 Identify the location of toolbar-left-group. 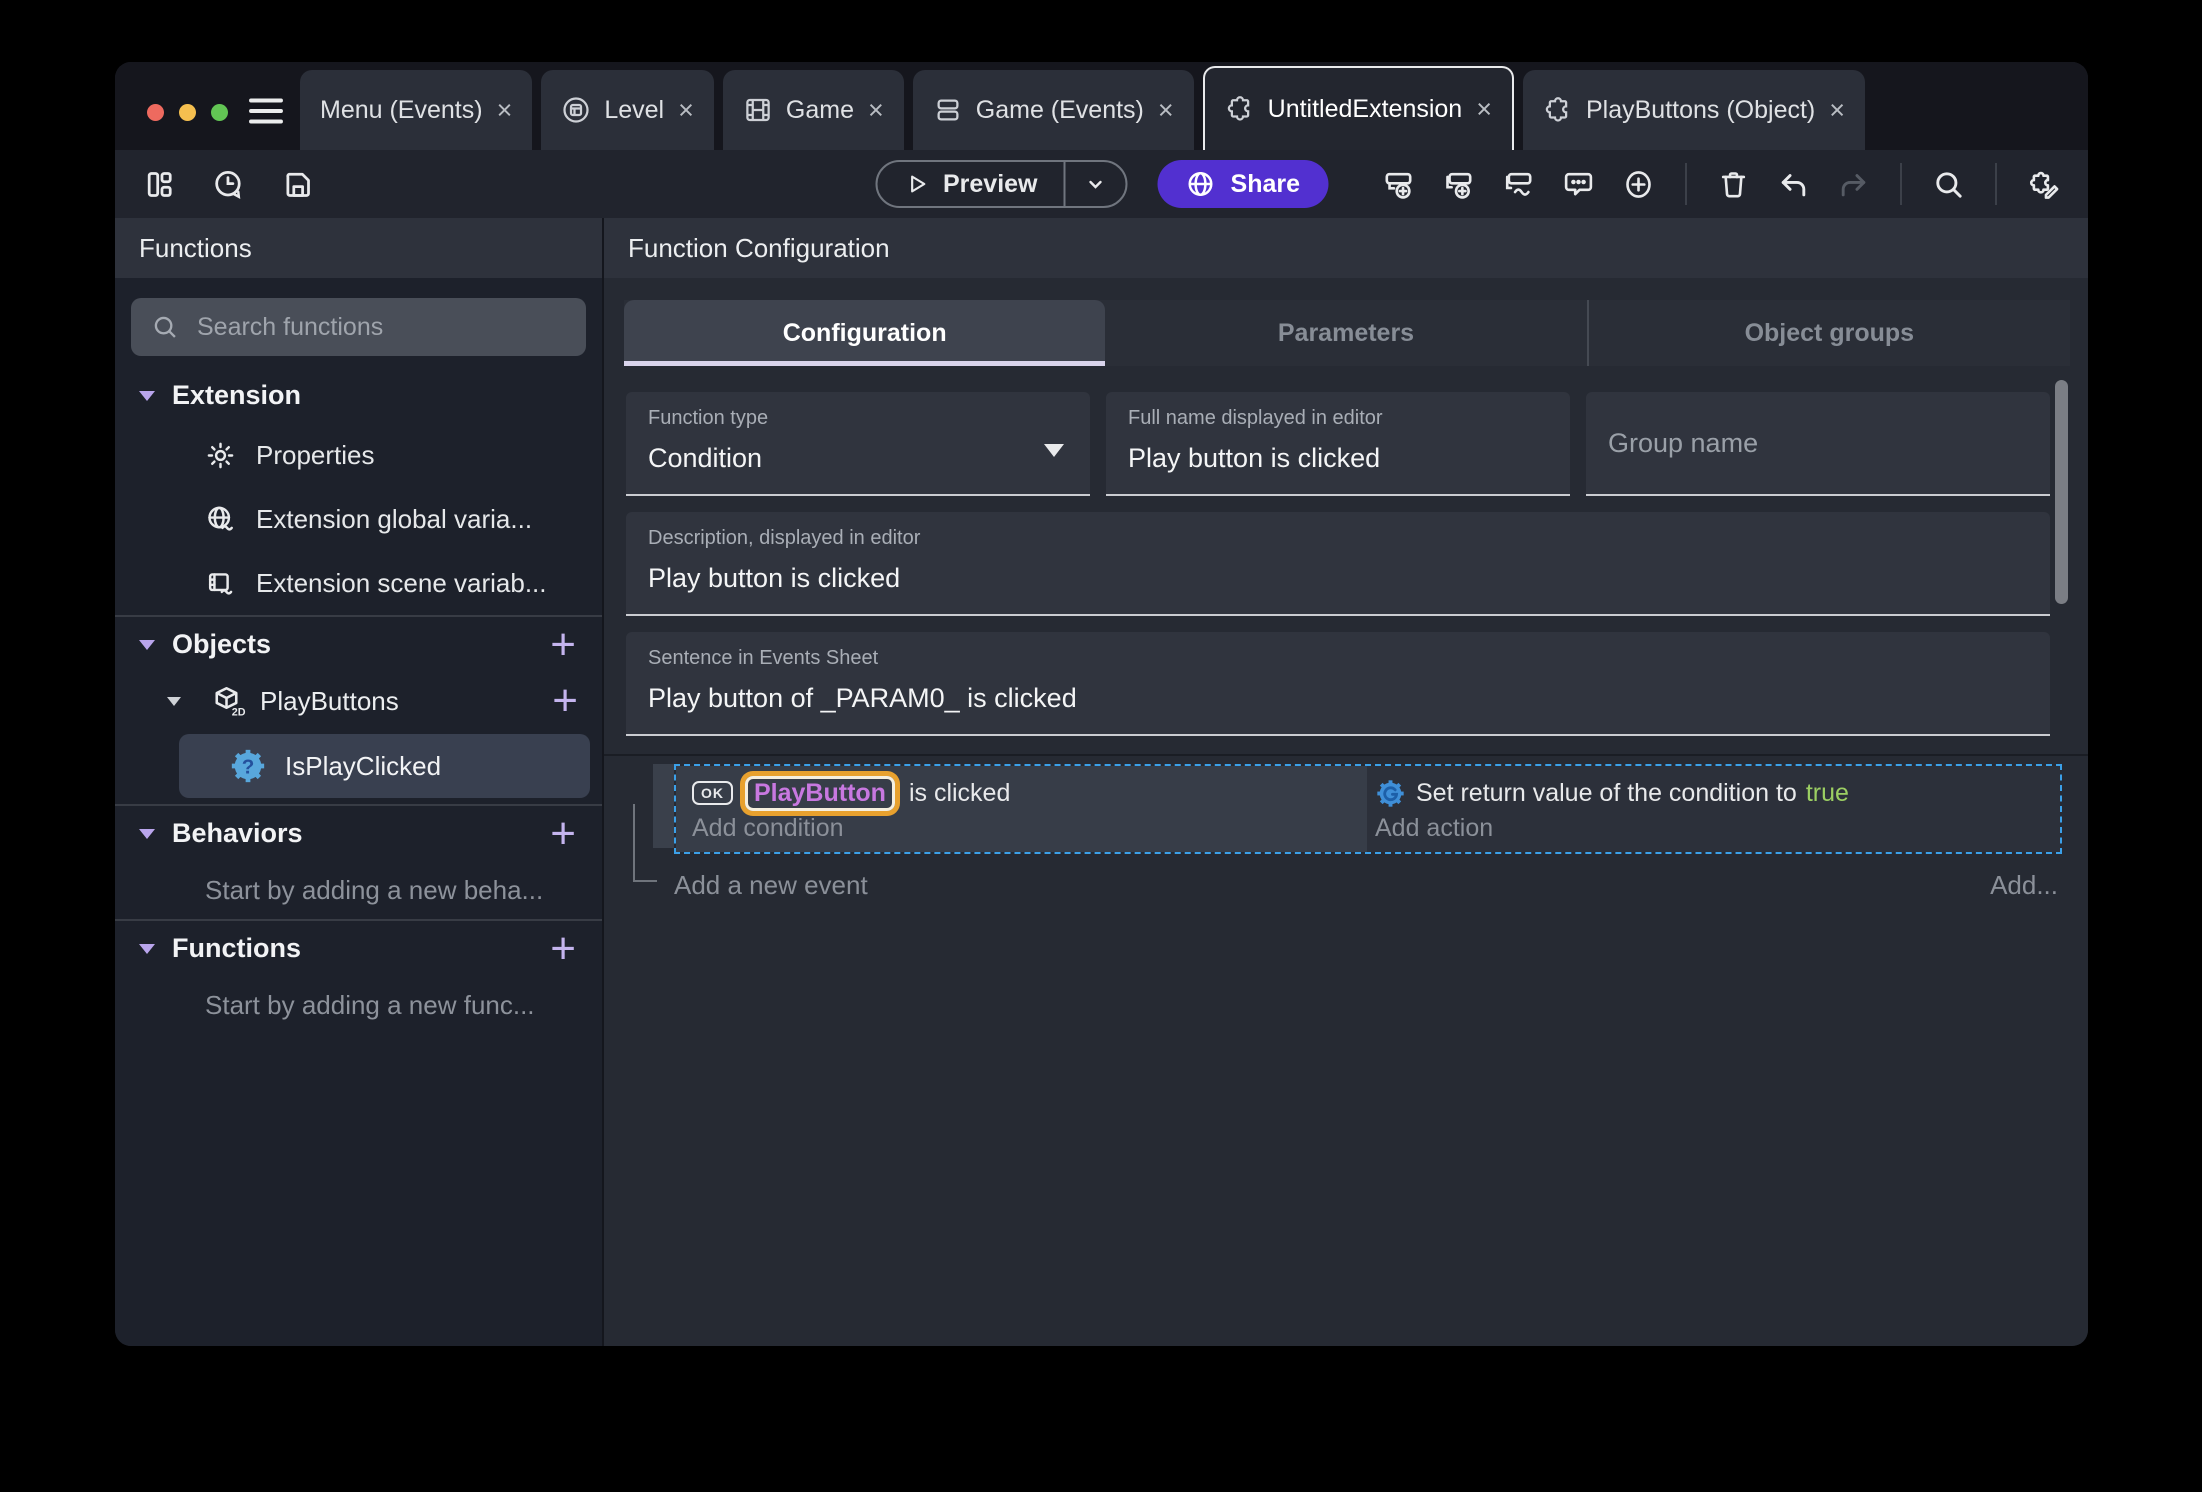
(228, 184).